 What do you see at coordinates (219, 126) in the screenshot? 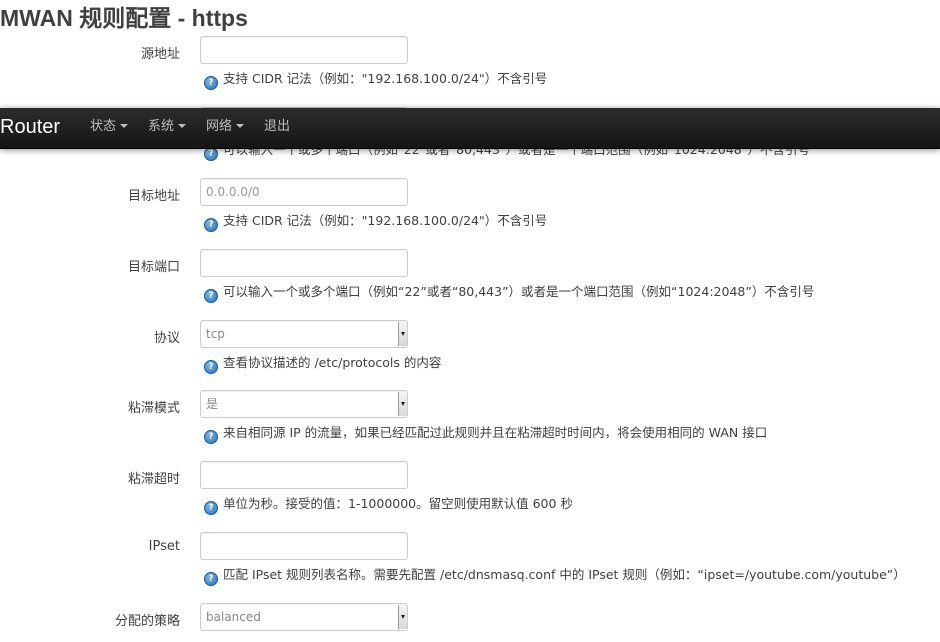
I see `nav-menu-network-label: 网络` at bounding box center [219, 126].